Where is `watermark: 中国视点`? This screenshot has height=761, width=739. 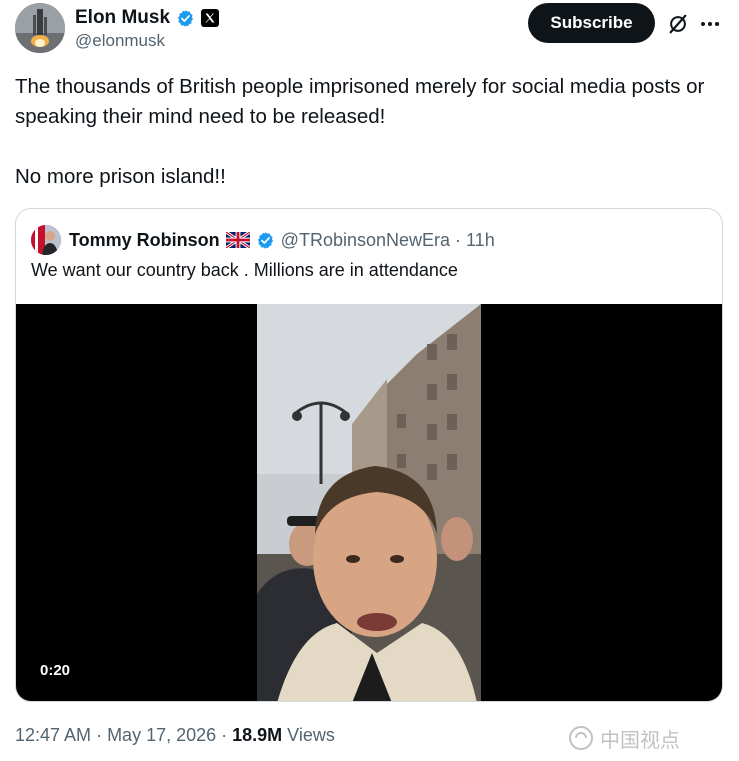
watermark: 中国视点 is located at coordinates (650, 738).